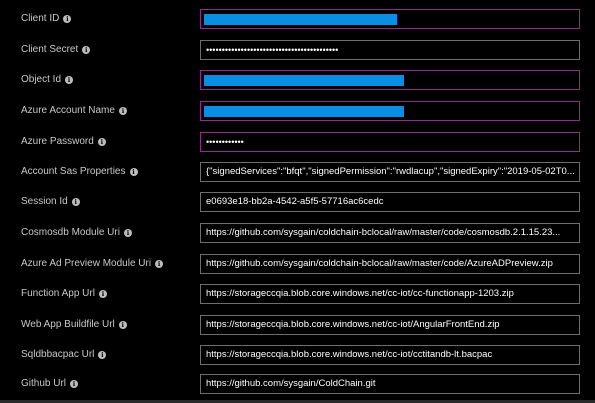  Describe the element at coordinates (390, 202) in the screenshot. I see `parameter-input: e0693e18-bb2a-4542-a5f5-57716ac6cedc` at that location.